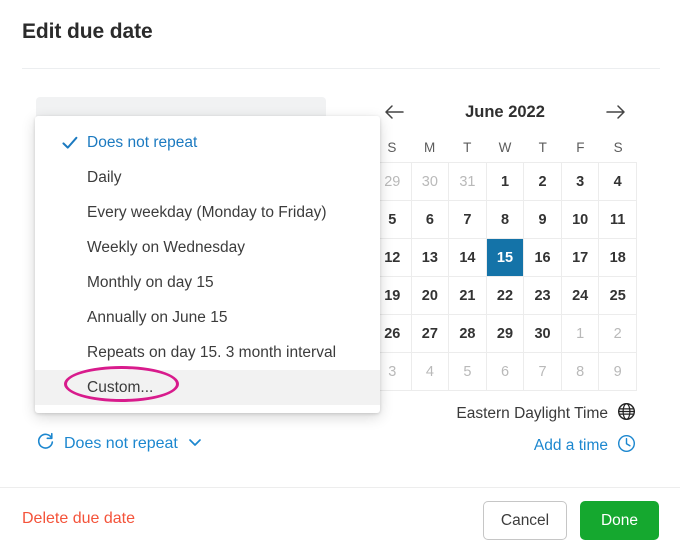  What do you see at coordinates (532, 413) in the screenshot?
I see `timezone-label: Eastern Daylight Time` at bounding box center [532, 413].